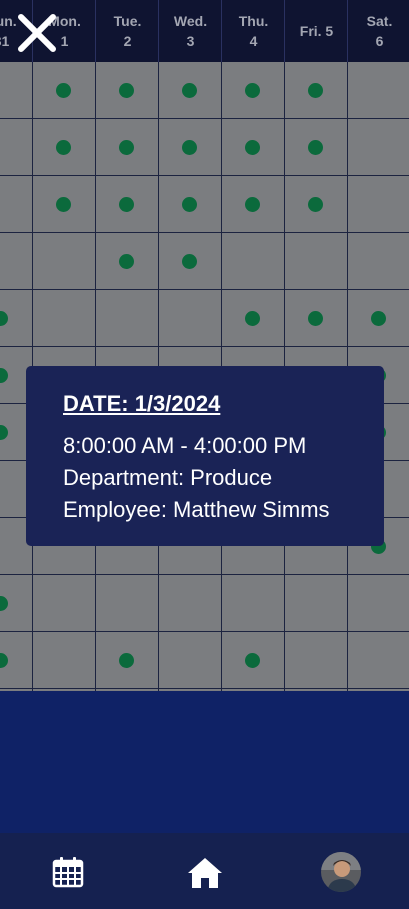 This screenshot has width=409, height=909. I want to click on day-name: Fri. 5, so click(316, 31).